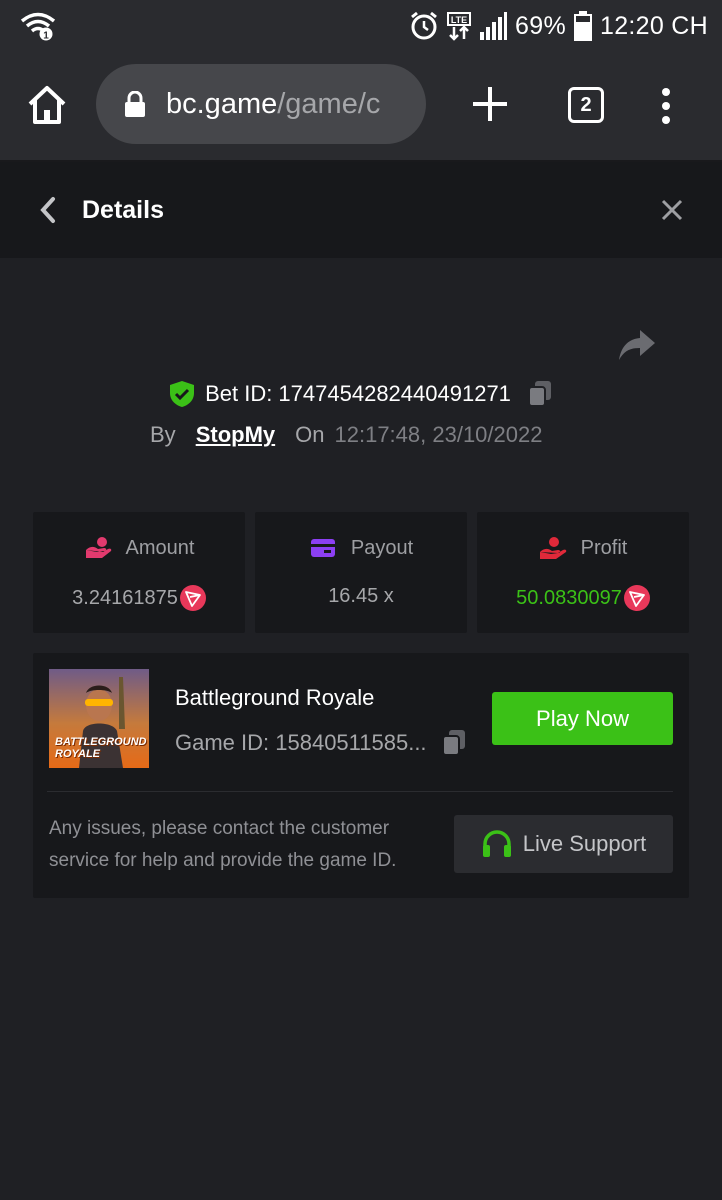 This screenshot has height=1200, width=722. Describe the element at coordinates (586, 105) in the screenshot. I see `tab-switcher-button: 2` at that location.